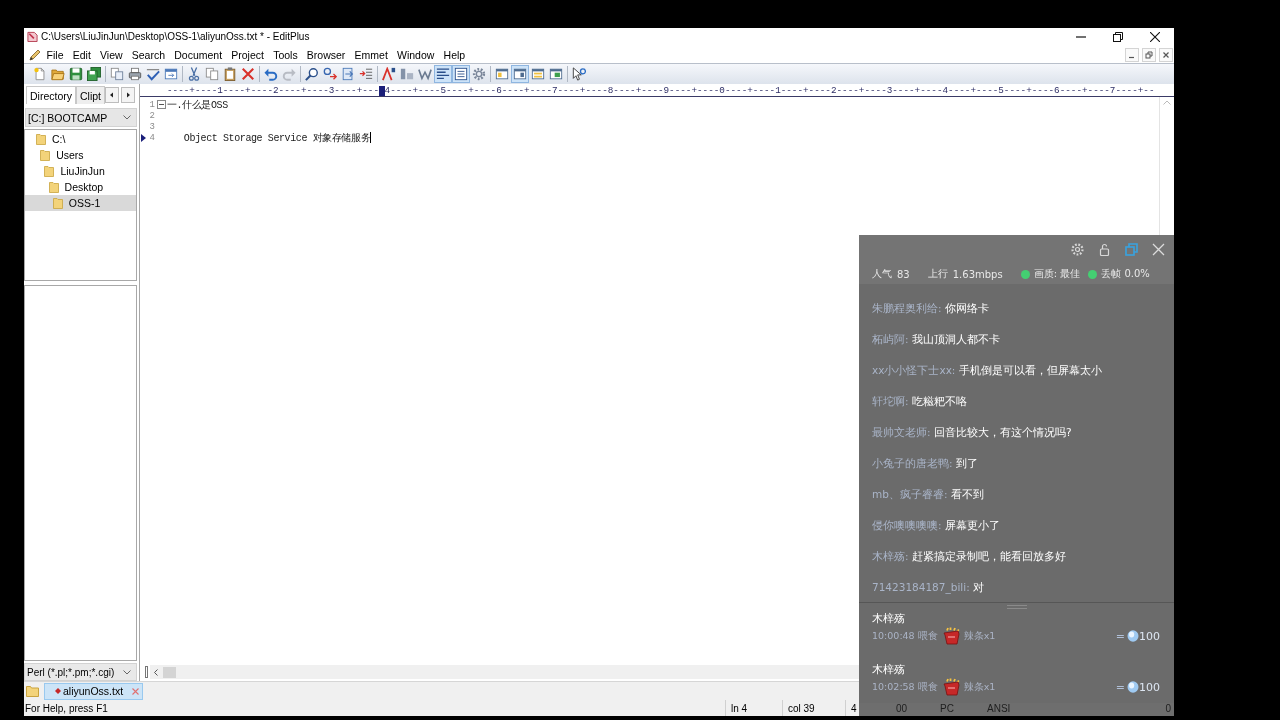 This screenshot has height=720, width=1280. What do you see at coordinates (928, 494) in the screenshot?
I see `chat-message: mb、疯子睿睿: 看不到` at bounding box center [928, 494].